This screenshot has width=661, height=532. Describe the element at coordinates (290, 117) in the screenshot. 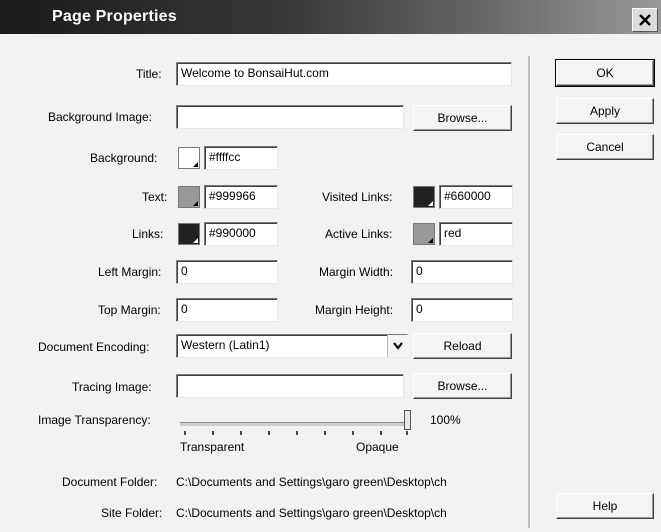

I see `bg-image-input` at that location.